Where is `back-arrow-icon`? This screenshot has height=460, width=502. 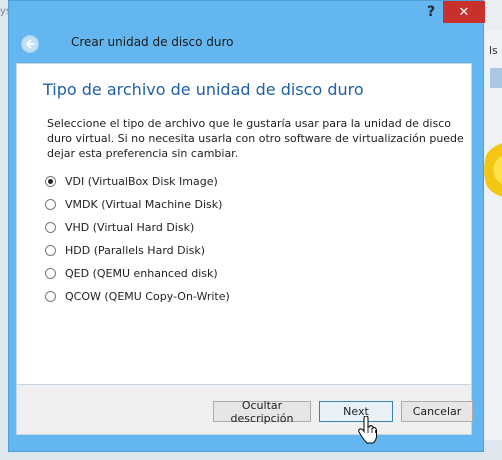
back-arrow-icon is located at coordinates (30, 44).